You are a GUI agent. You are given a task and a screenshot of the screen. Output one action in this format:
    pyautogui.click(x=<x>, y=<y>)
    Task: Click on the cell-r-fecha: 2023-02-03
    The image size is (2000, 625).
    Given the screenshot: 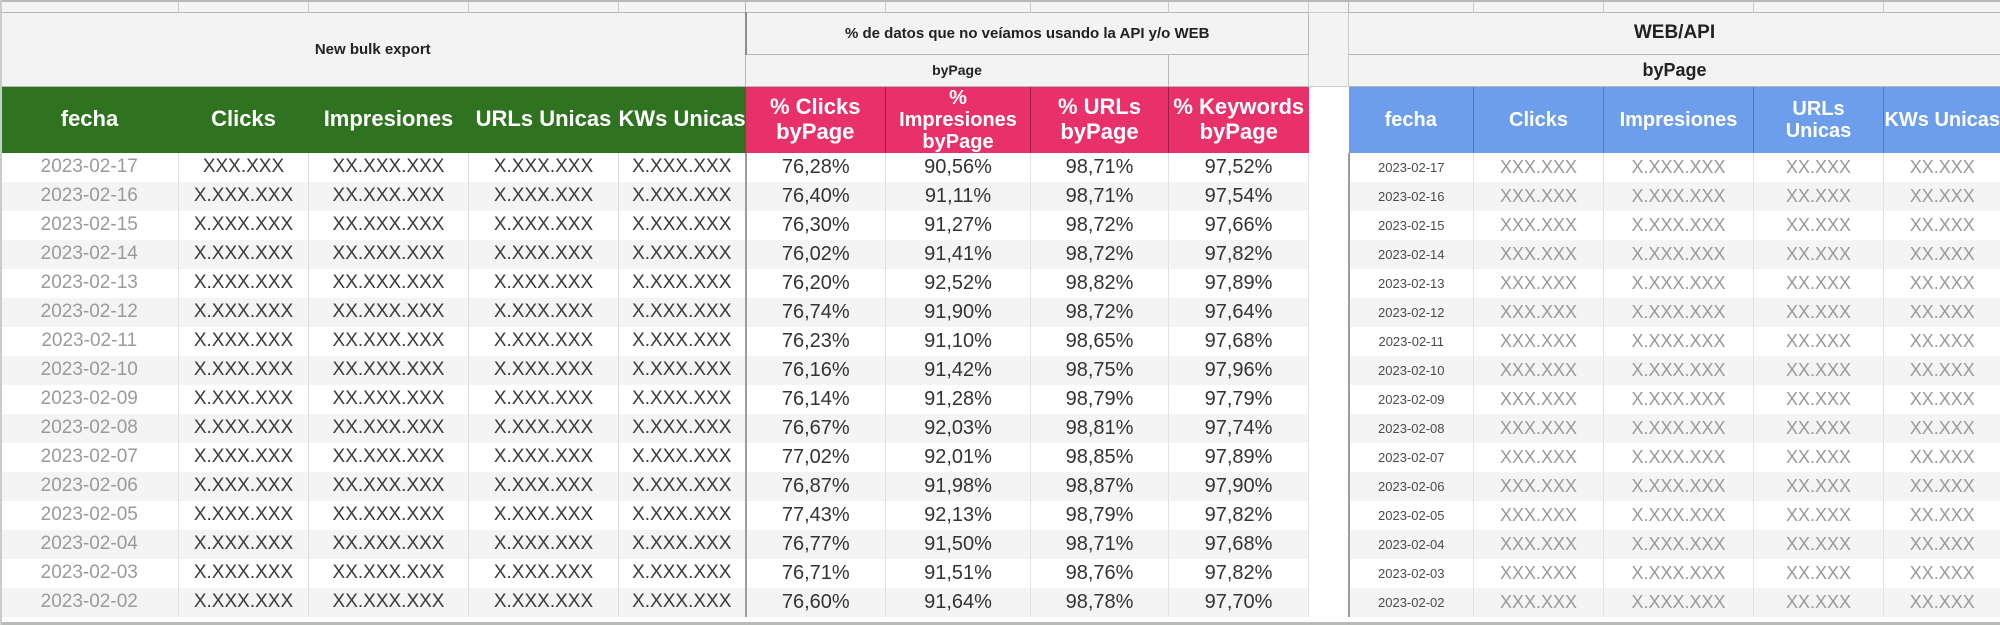 What is the action you would take?
    pyautogui.click(x=1410, y=573)
    